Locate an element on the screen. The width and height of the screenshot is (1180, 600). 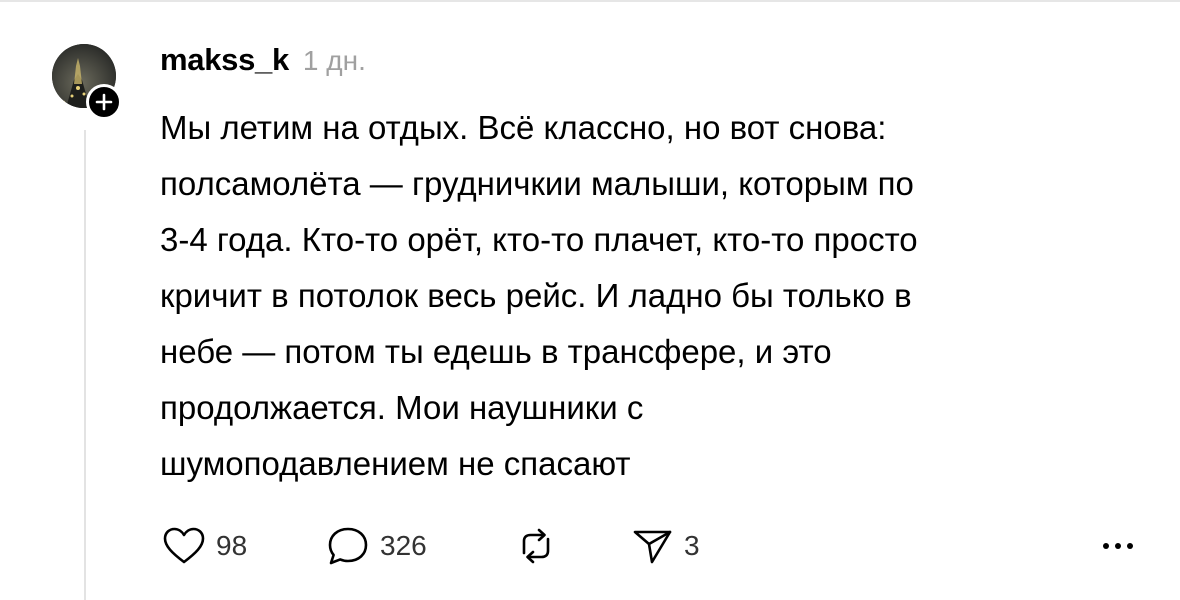
repost-icon is located at coordinates (536, 546).